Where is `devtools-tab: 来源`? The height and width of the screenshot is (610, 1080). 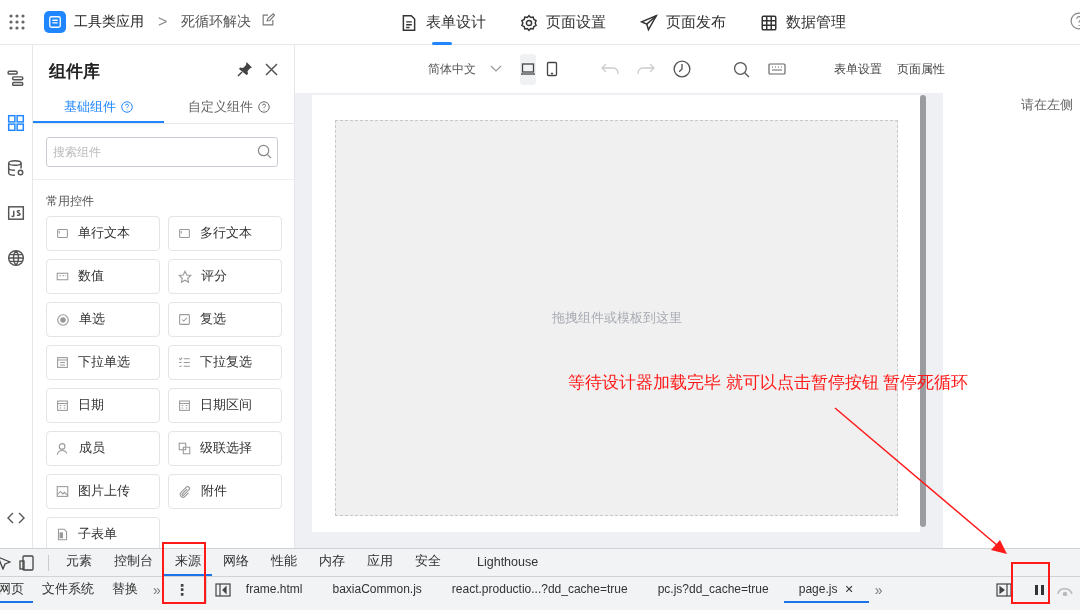
devtools-tab: 来源 is located at coordinates (188, 562).